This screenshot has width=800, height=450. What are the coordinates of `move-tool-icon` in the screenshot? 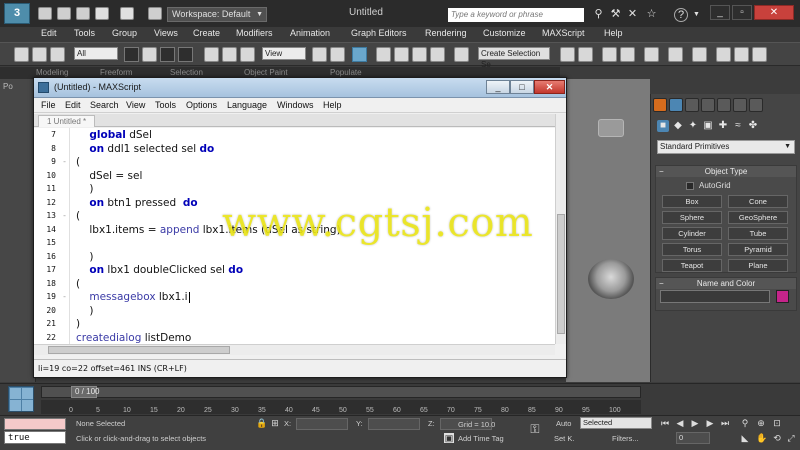 It's located at (211, 54).